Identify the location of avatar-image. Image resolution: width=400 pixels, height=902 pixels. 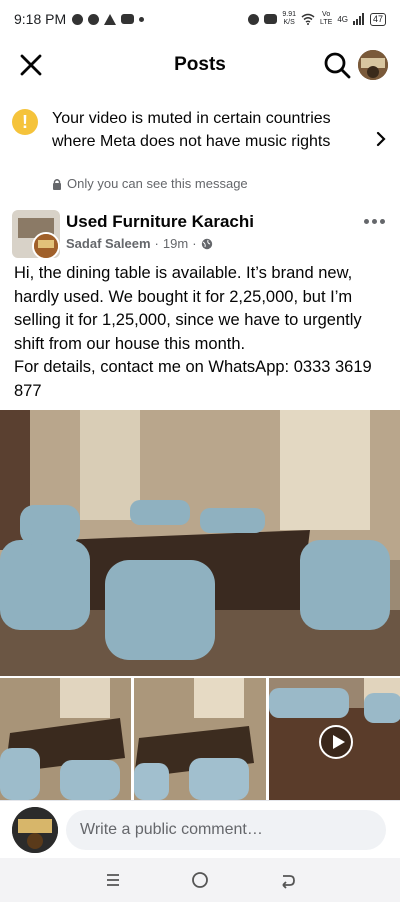
(373, 65).